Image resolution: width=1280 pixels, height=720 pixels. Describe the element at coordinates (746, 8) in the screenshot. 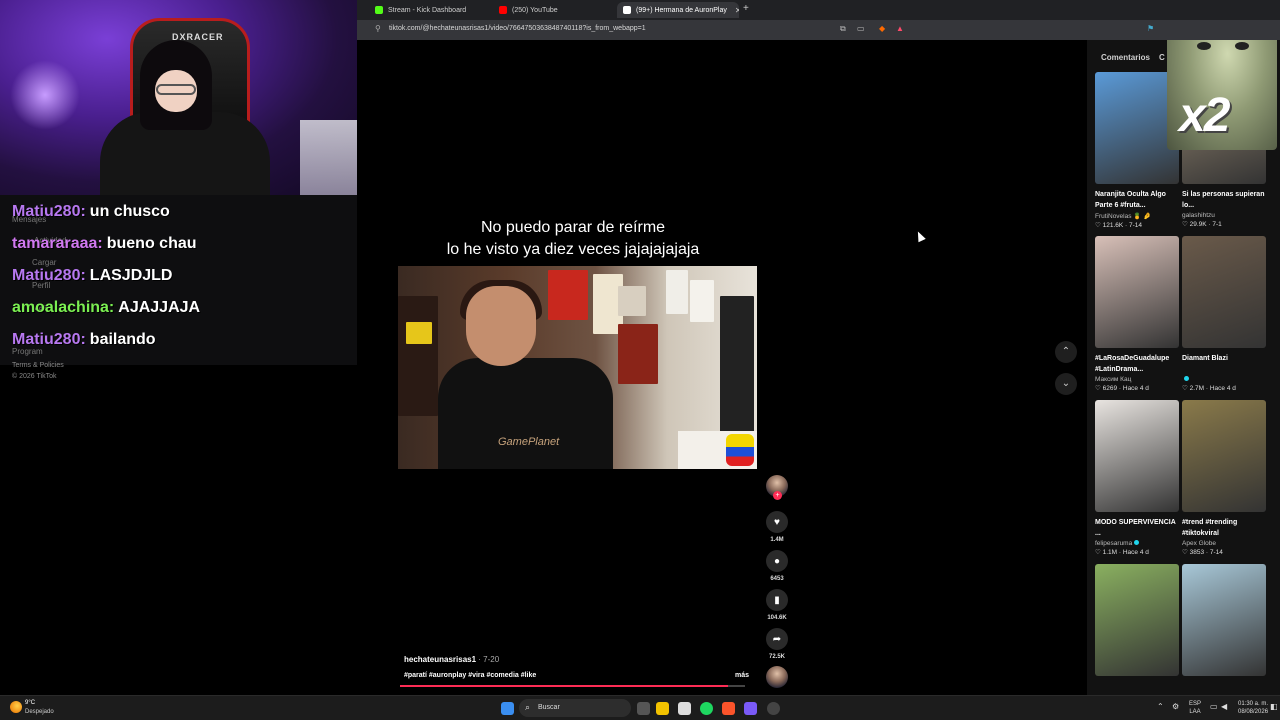

I see `new-tab-plus-icon: +` at that location.